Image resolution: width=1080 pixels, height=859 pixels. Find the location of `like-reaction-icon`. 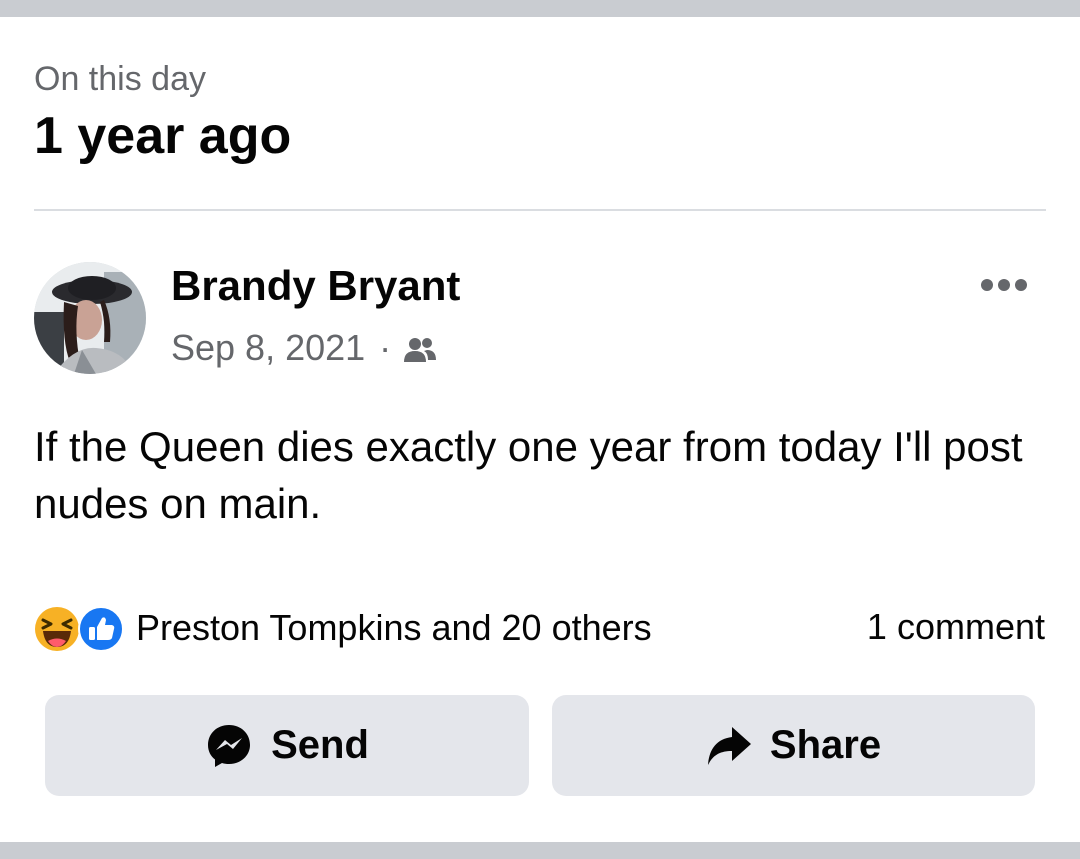

like-reaction-icon is located at coordinates (101, 629).